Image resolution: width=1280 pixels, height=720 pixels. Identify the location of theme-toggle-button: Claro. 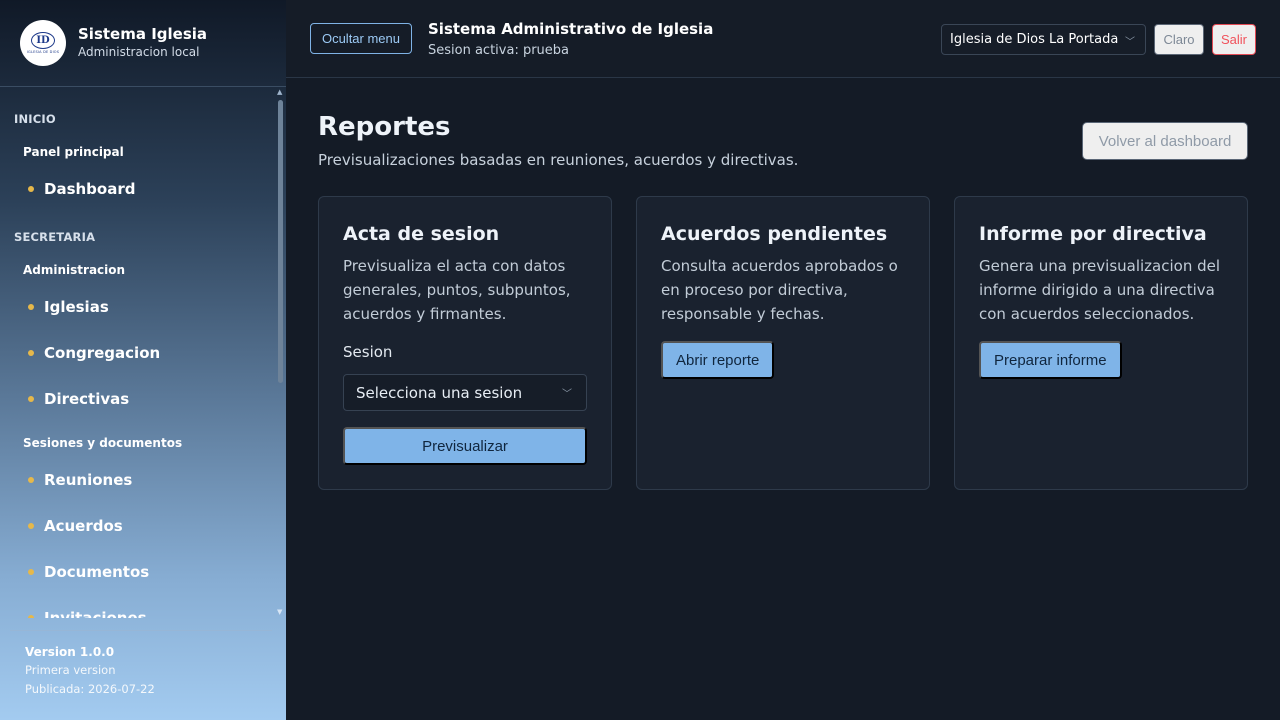
(1179, 39).